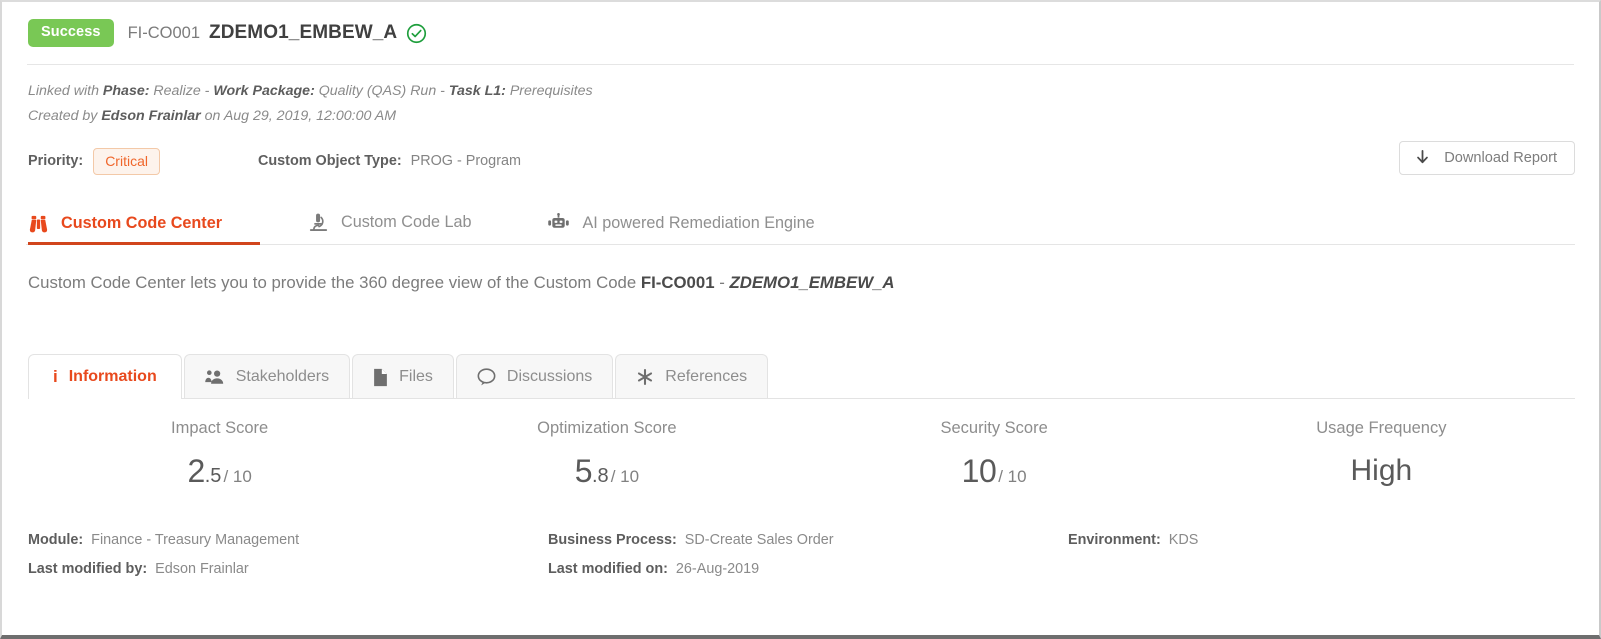  Describe the element at coordinates (1114, 540) in the screenshot. I see `environment-label: Environment:` at that location.